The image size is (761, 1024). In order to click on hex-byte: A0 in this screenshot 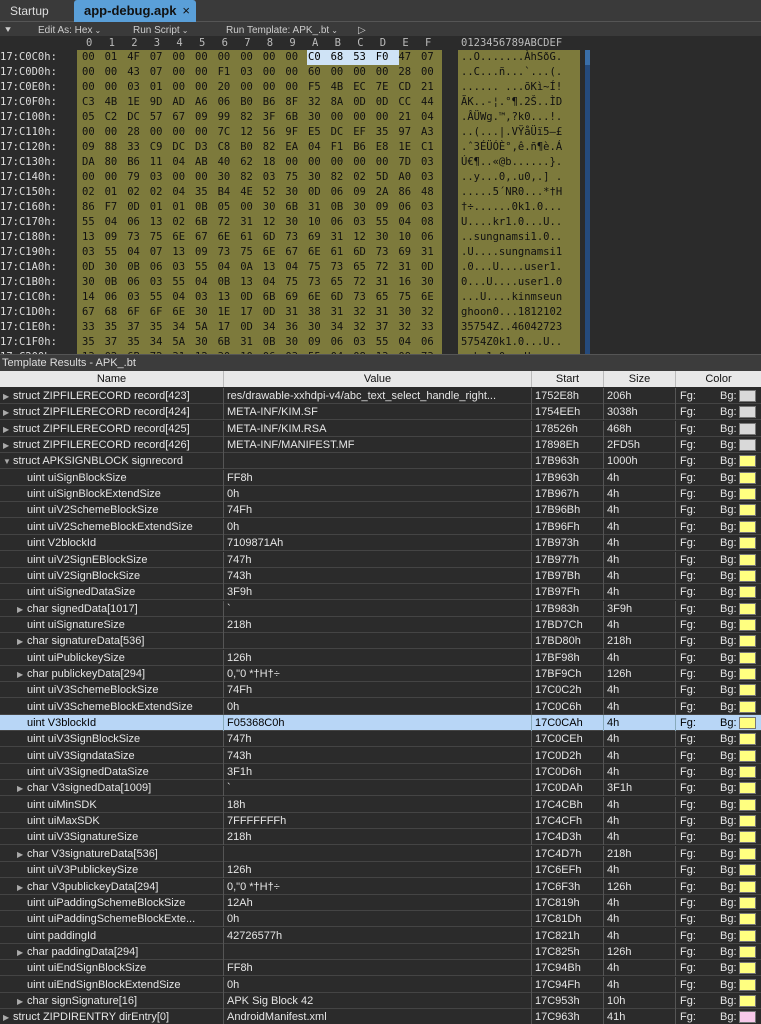, I will do `click(404, 177)`.